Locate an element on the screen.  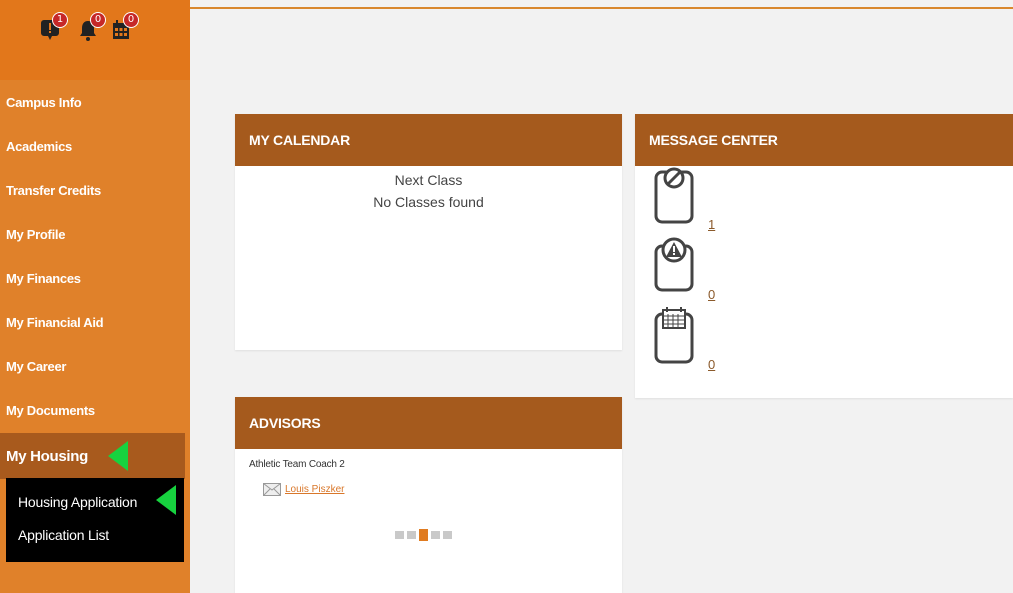
warning-icon is located at coordinates (674, 264).